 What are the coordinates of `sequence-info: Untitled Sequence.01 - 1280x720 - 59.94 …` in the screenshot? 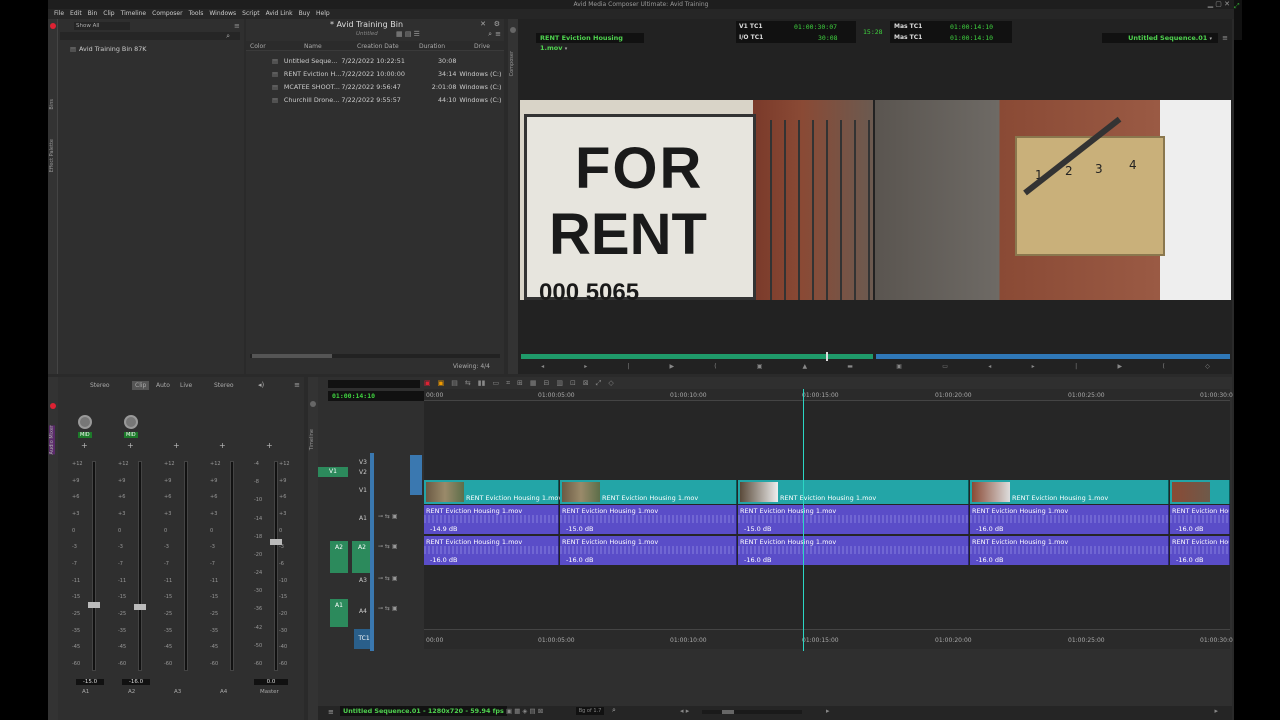 It's located at (423, 711).